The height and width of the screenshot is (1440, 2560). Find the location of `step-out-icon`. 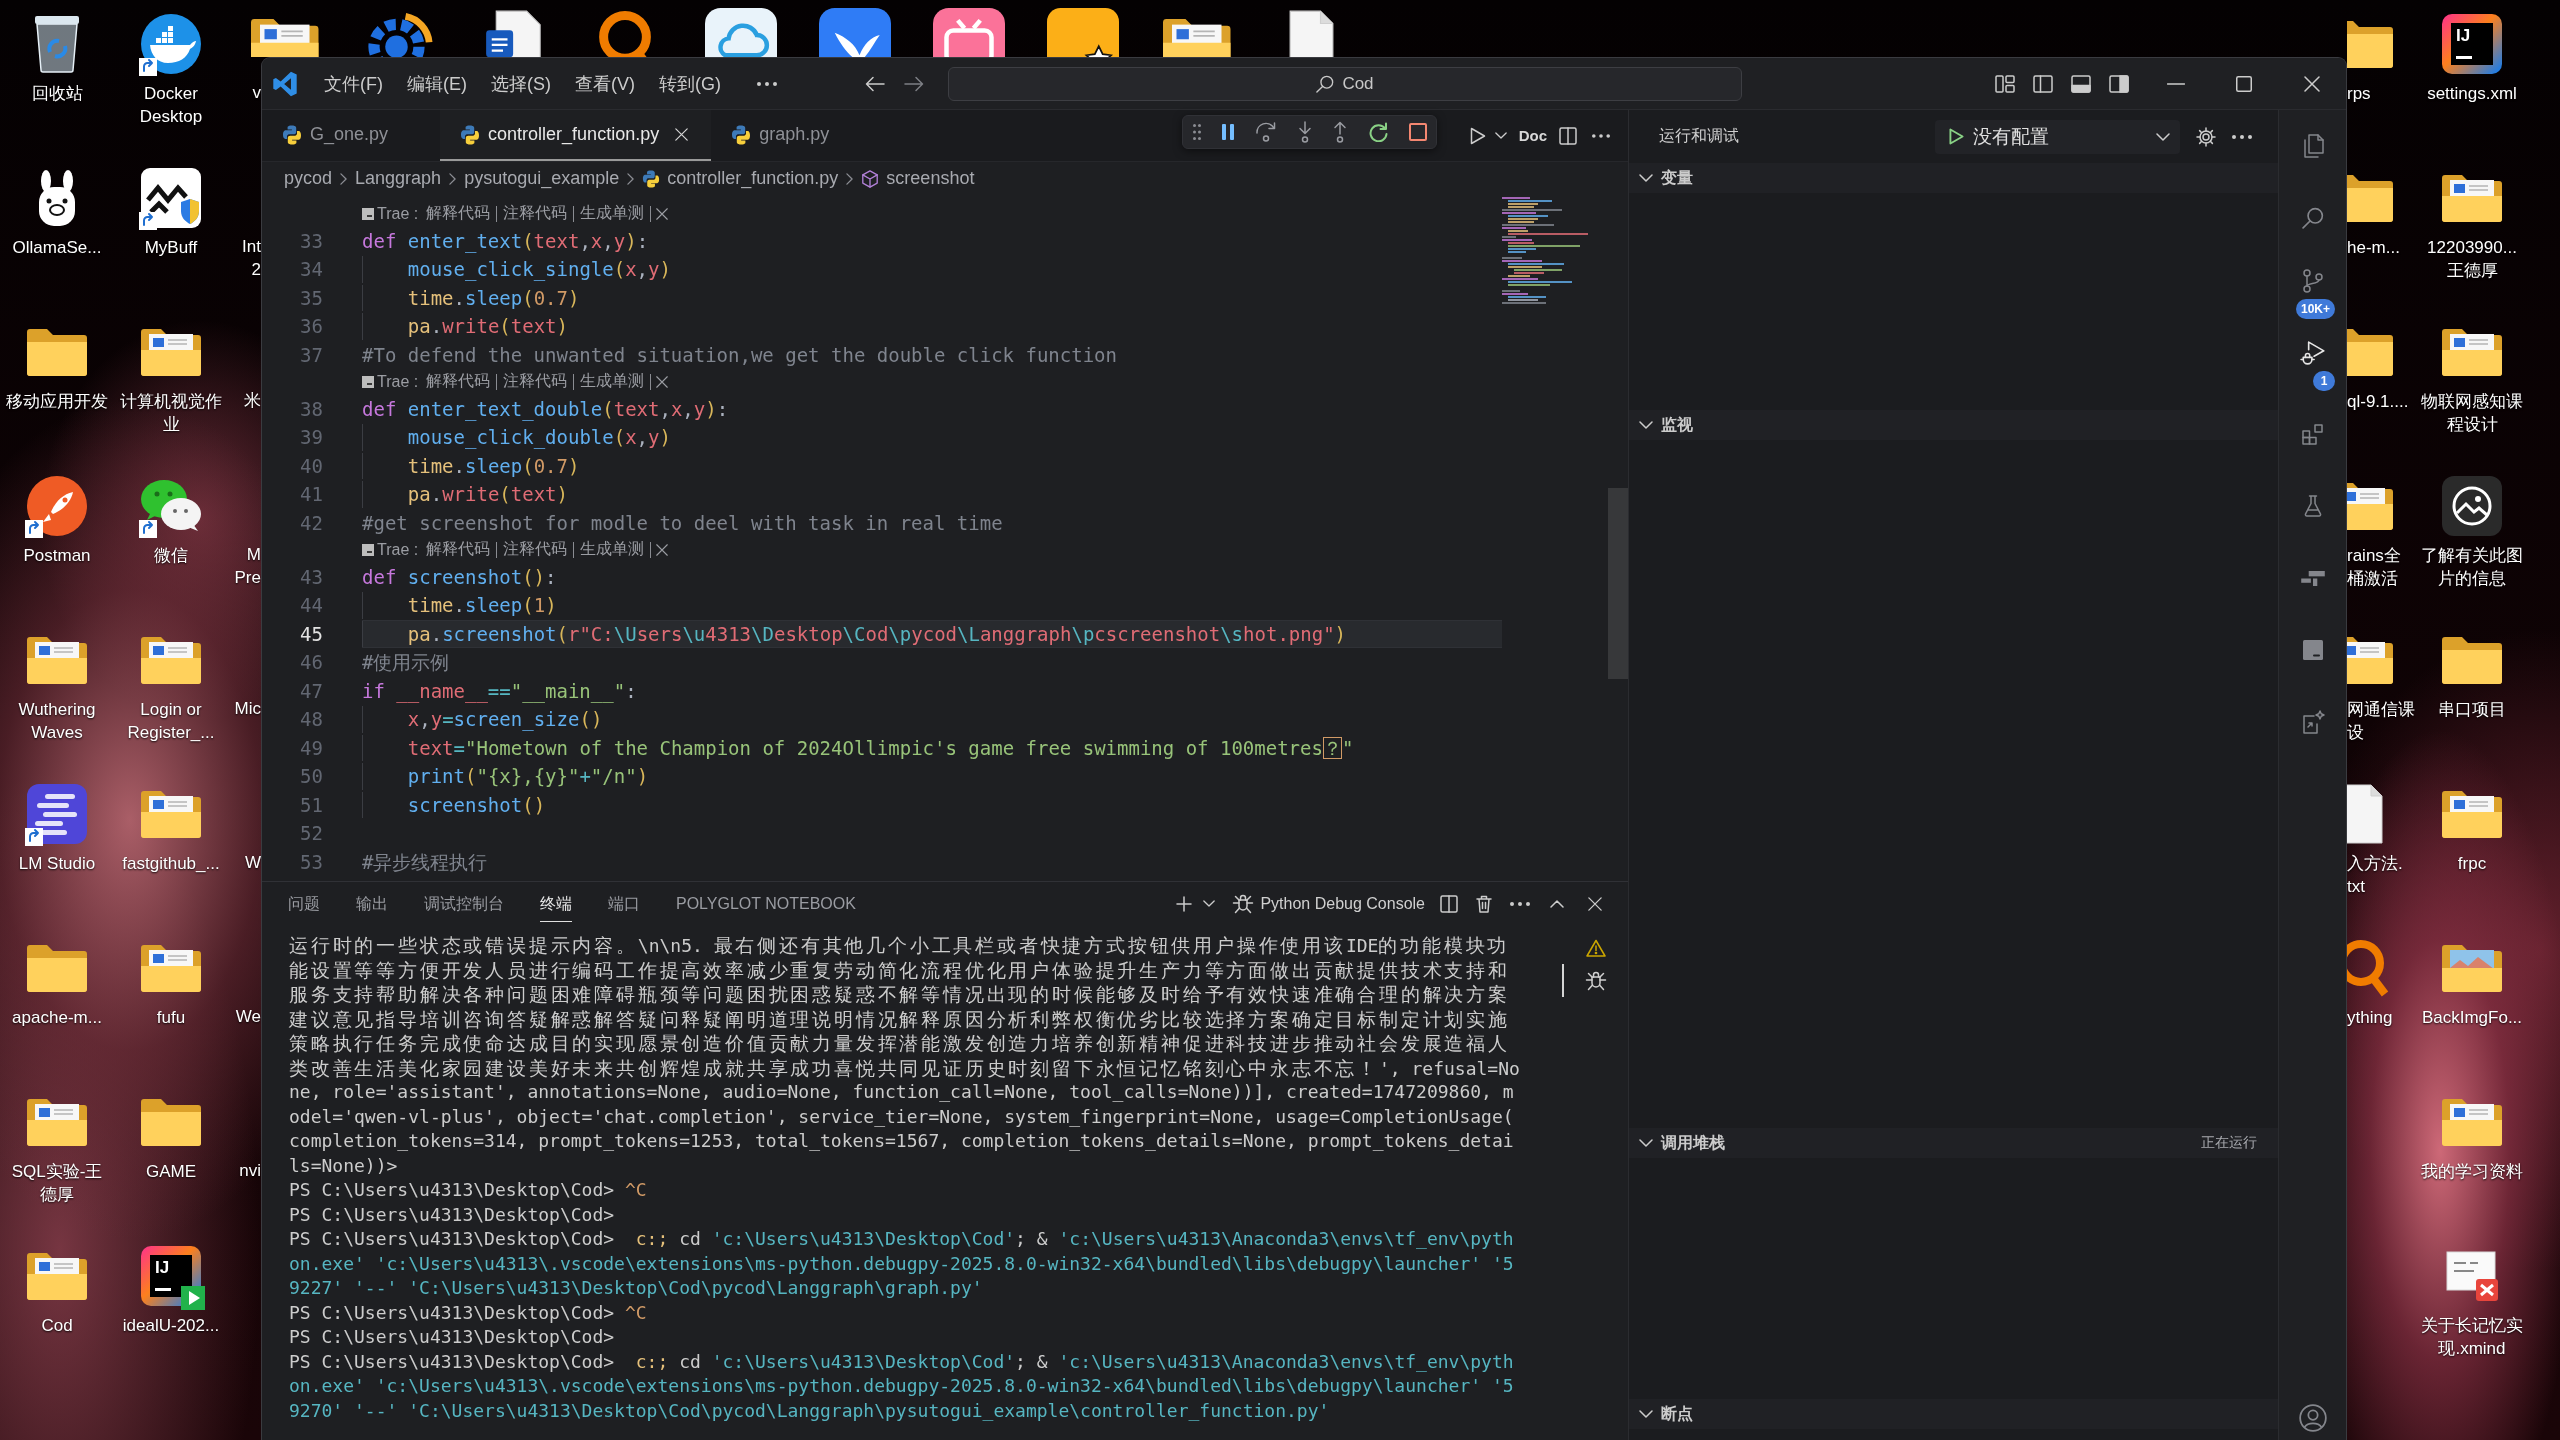

step-out-icon is located at coordinates (1340, 132).